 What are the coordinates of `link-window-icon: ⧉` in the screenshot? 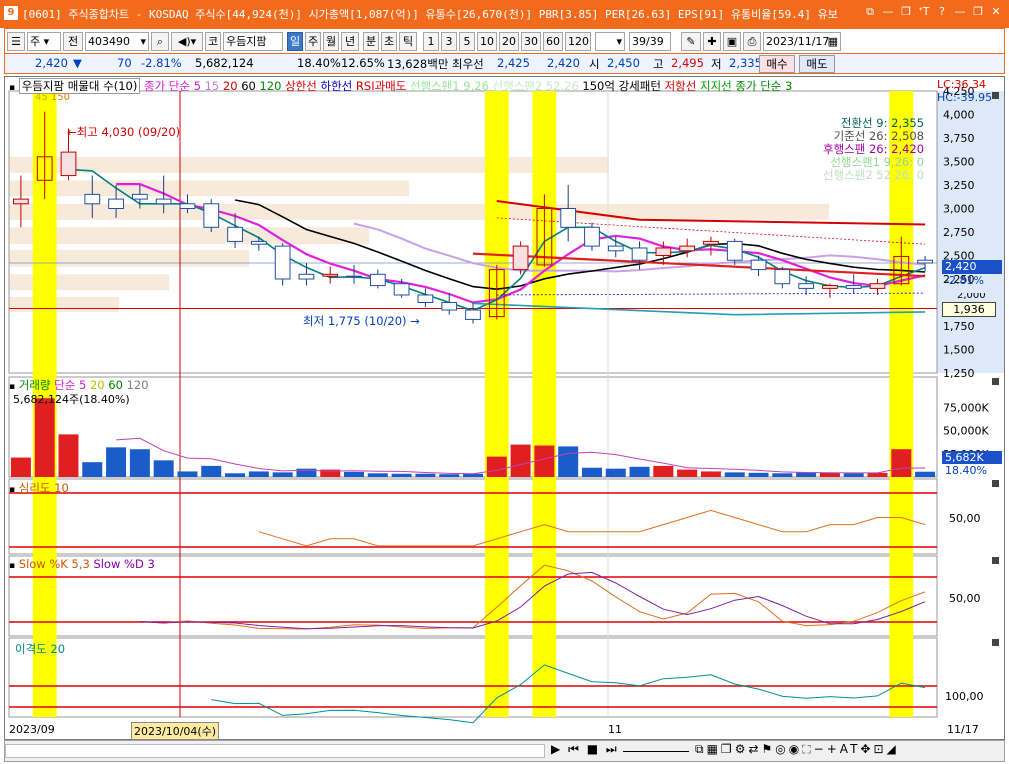 It's located at (870, 12).